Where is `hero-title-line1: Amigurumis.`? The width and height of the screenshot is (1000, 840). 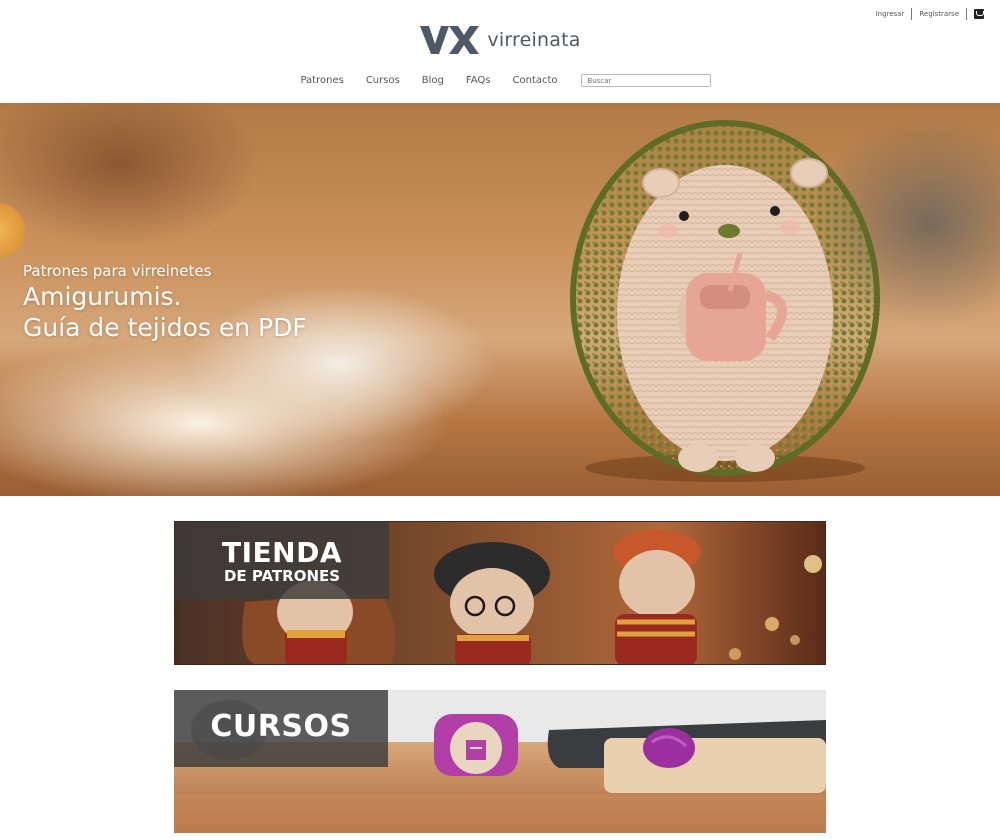
hero-title-line1: Amigurumis. is located at coordinates (102, 296).